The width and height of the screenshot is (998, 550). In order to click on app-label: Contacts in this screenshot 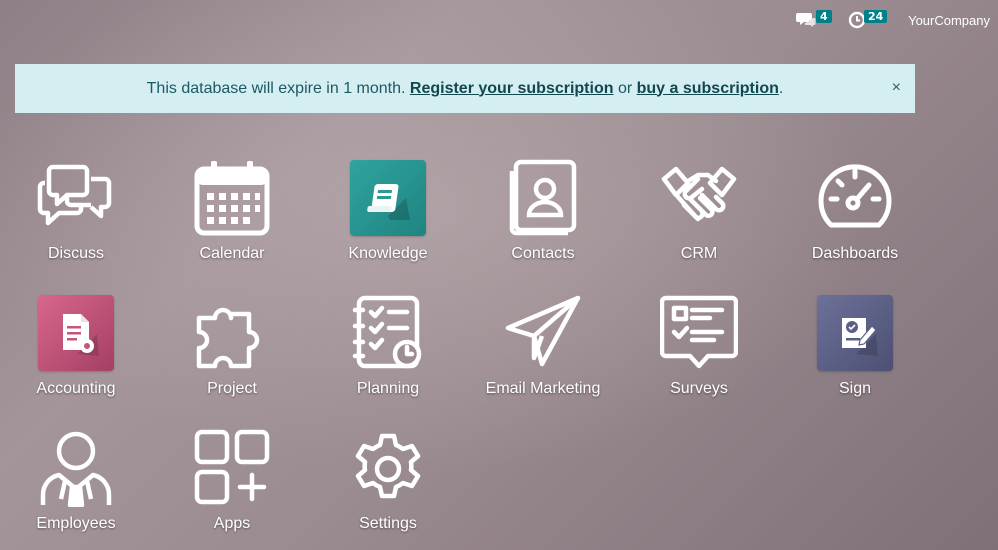, I will do `click(543, 253)`.